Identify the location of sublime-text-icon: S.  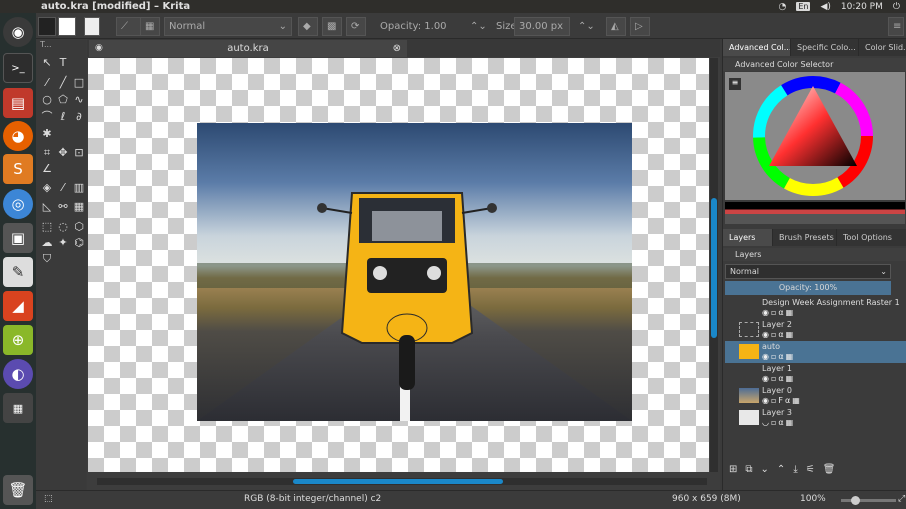
(18, 169).